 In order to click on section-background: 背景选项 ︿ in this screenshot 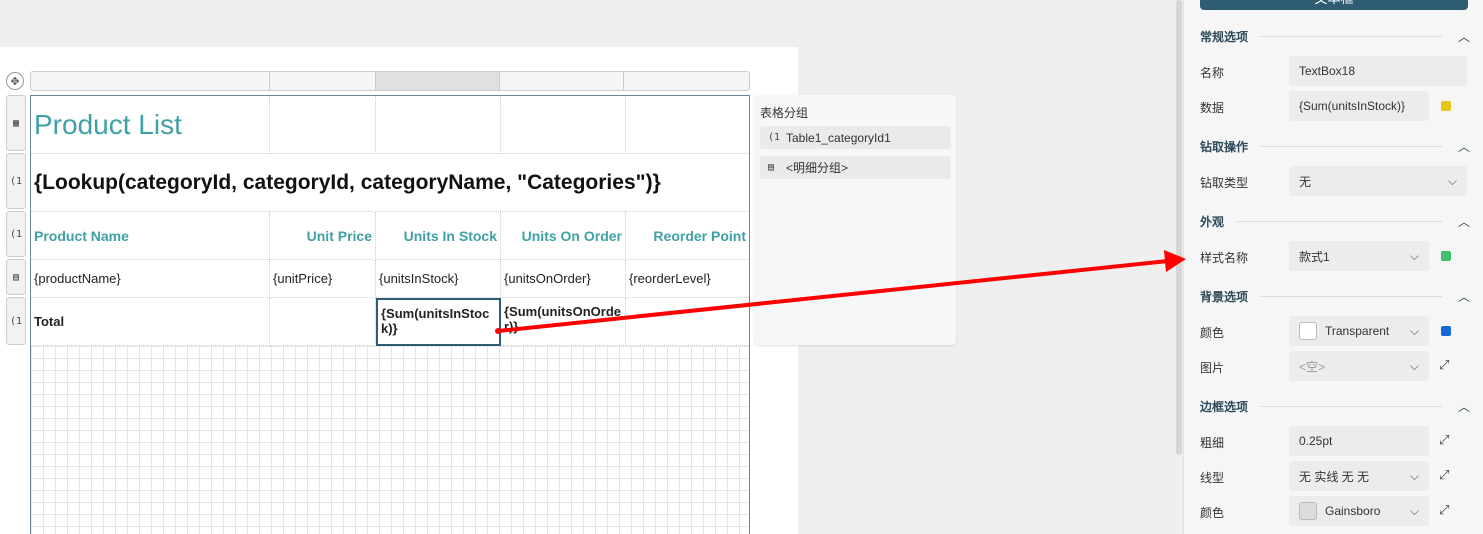, I will do `click(1335, 296)`.